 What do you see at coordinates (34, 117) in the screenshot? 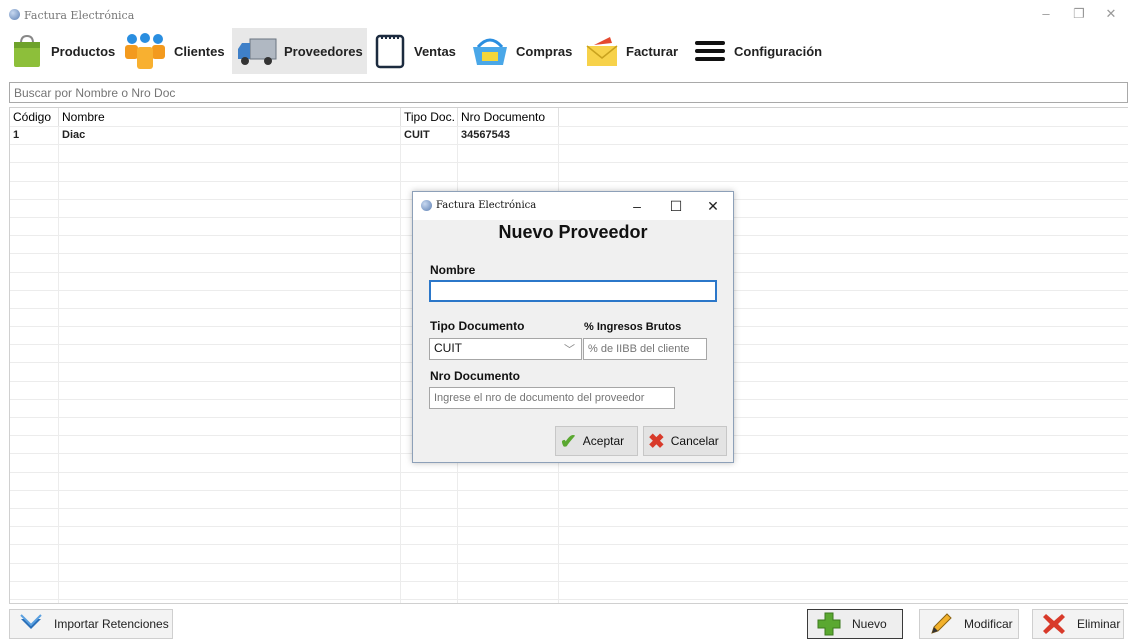
I see `column-header-codigo: Código` at bounding box center [34, 117].